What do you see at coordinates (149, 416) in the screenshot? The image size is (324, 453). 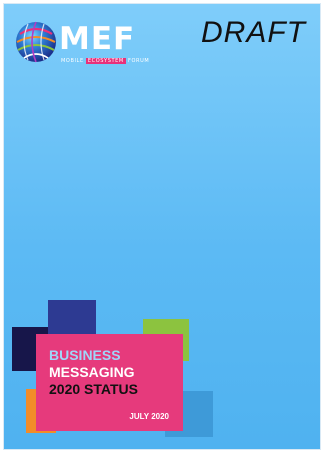 I see `publication-date: JULY 2020` at bounding box center [149, 416].